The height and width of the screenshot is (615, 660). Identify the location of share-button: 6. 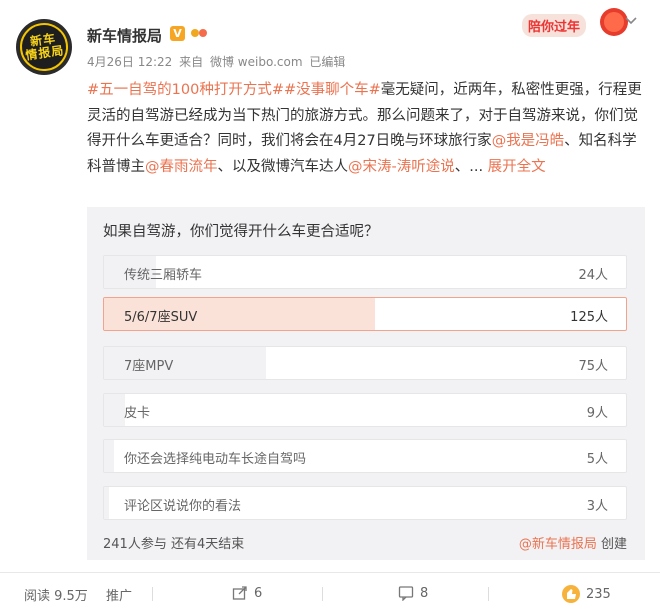
(247, 593).